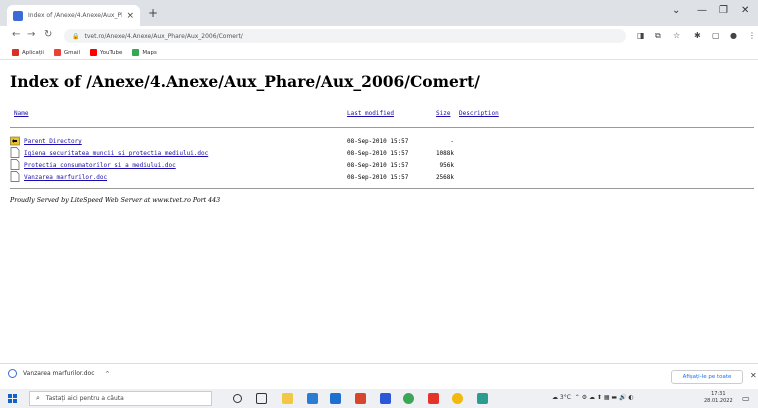 This screenshot has height=408, width=758. Describe the element at coordinates (752, 35) in the screenshot. I see `menu-icon: ⋮` at that location.